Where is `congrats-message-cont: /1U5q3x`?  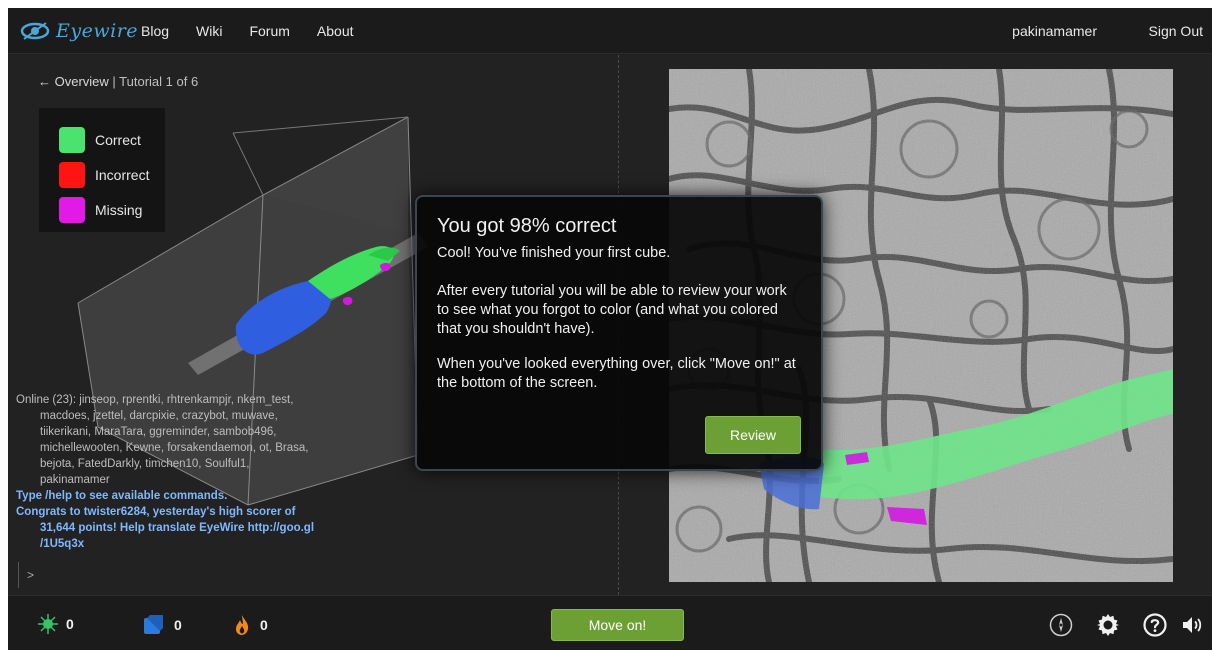 congrats-message-cont: /1U5q3x is located at coordinates (62, 544).